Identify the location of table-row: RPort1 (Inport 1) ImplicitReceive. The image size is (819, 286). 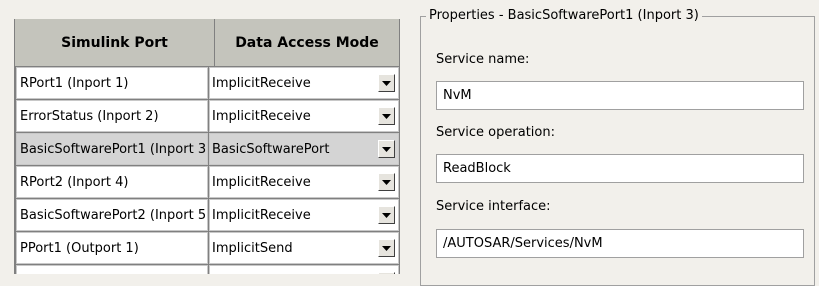
(207, 83).